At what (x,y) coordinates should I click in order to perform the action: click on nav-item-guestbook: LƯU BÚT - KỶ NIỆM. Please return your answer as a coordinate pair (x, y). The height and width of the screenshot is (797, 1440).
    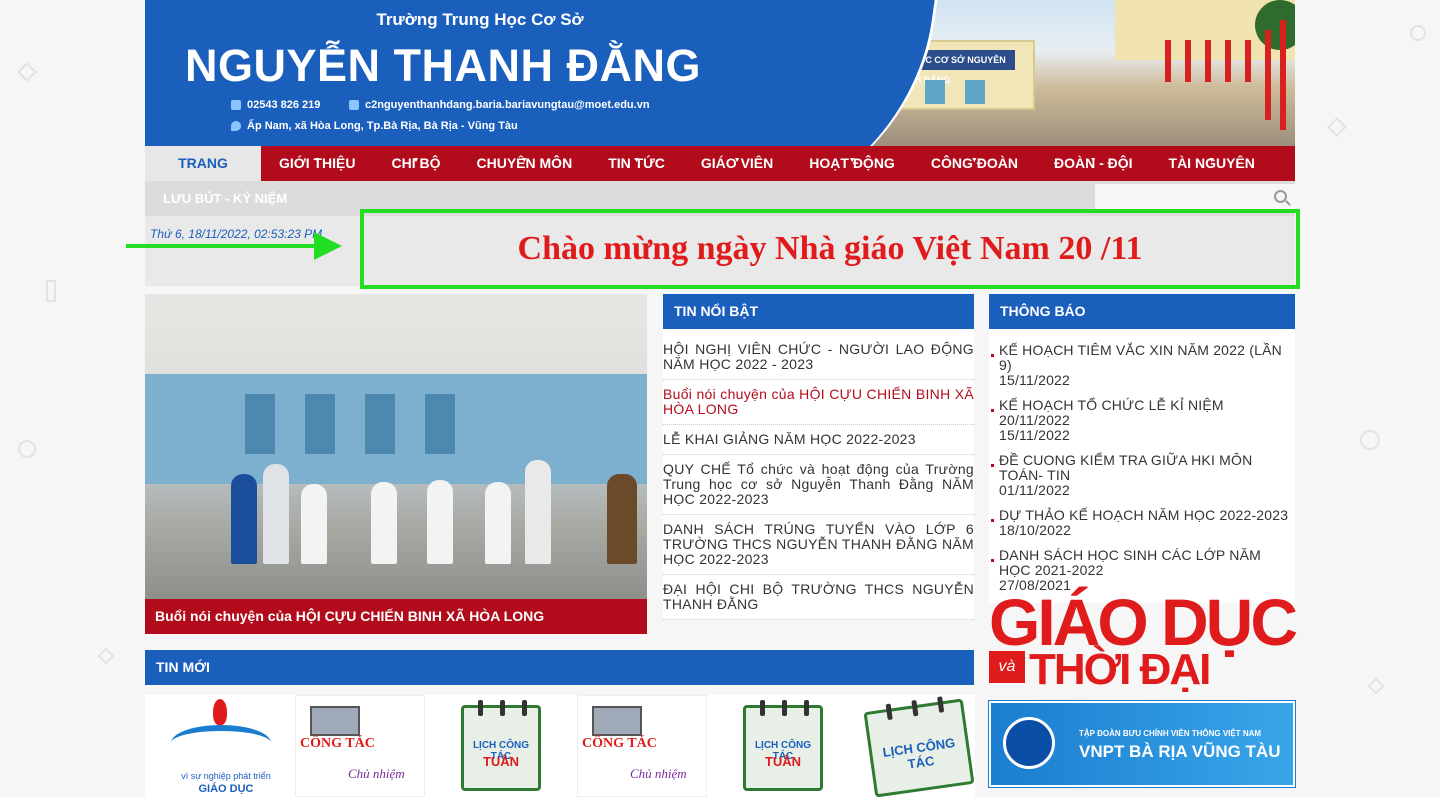
    Looking at the image, I should click on (225, 198).